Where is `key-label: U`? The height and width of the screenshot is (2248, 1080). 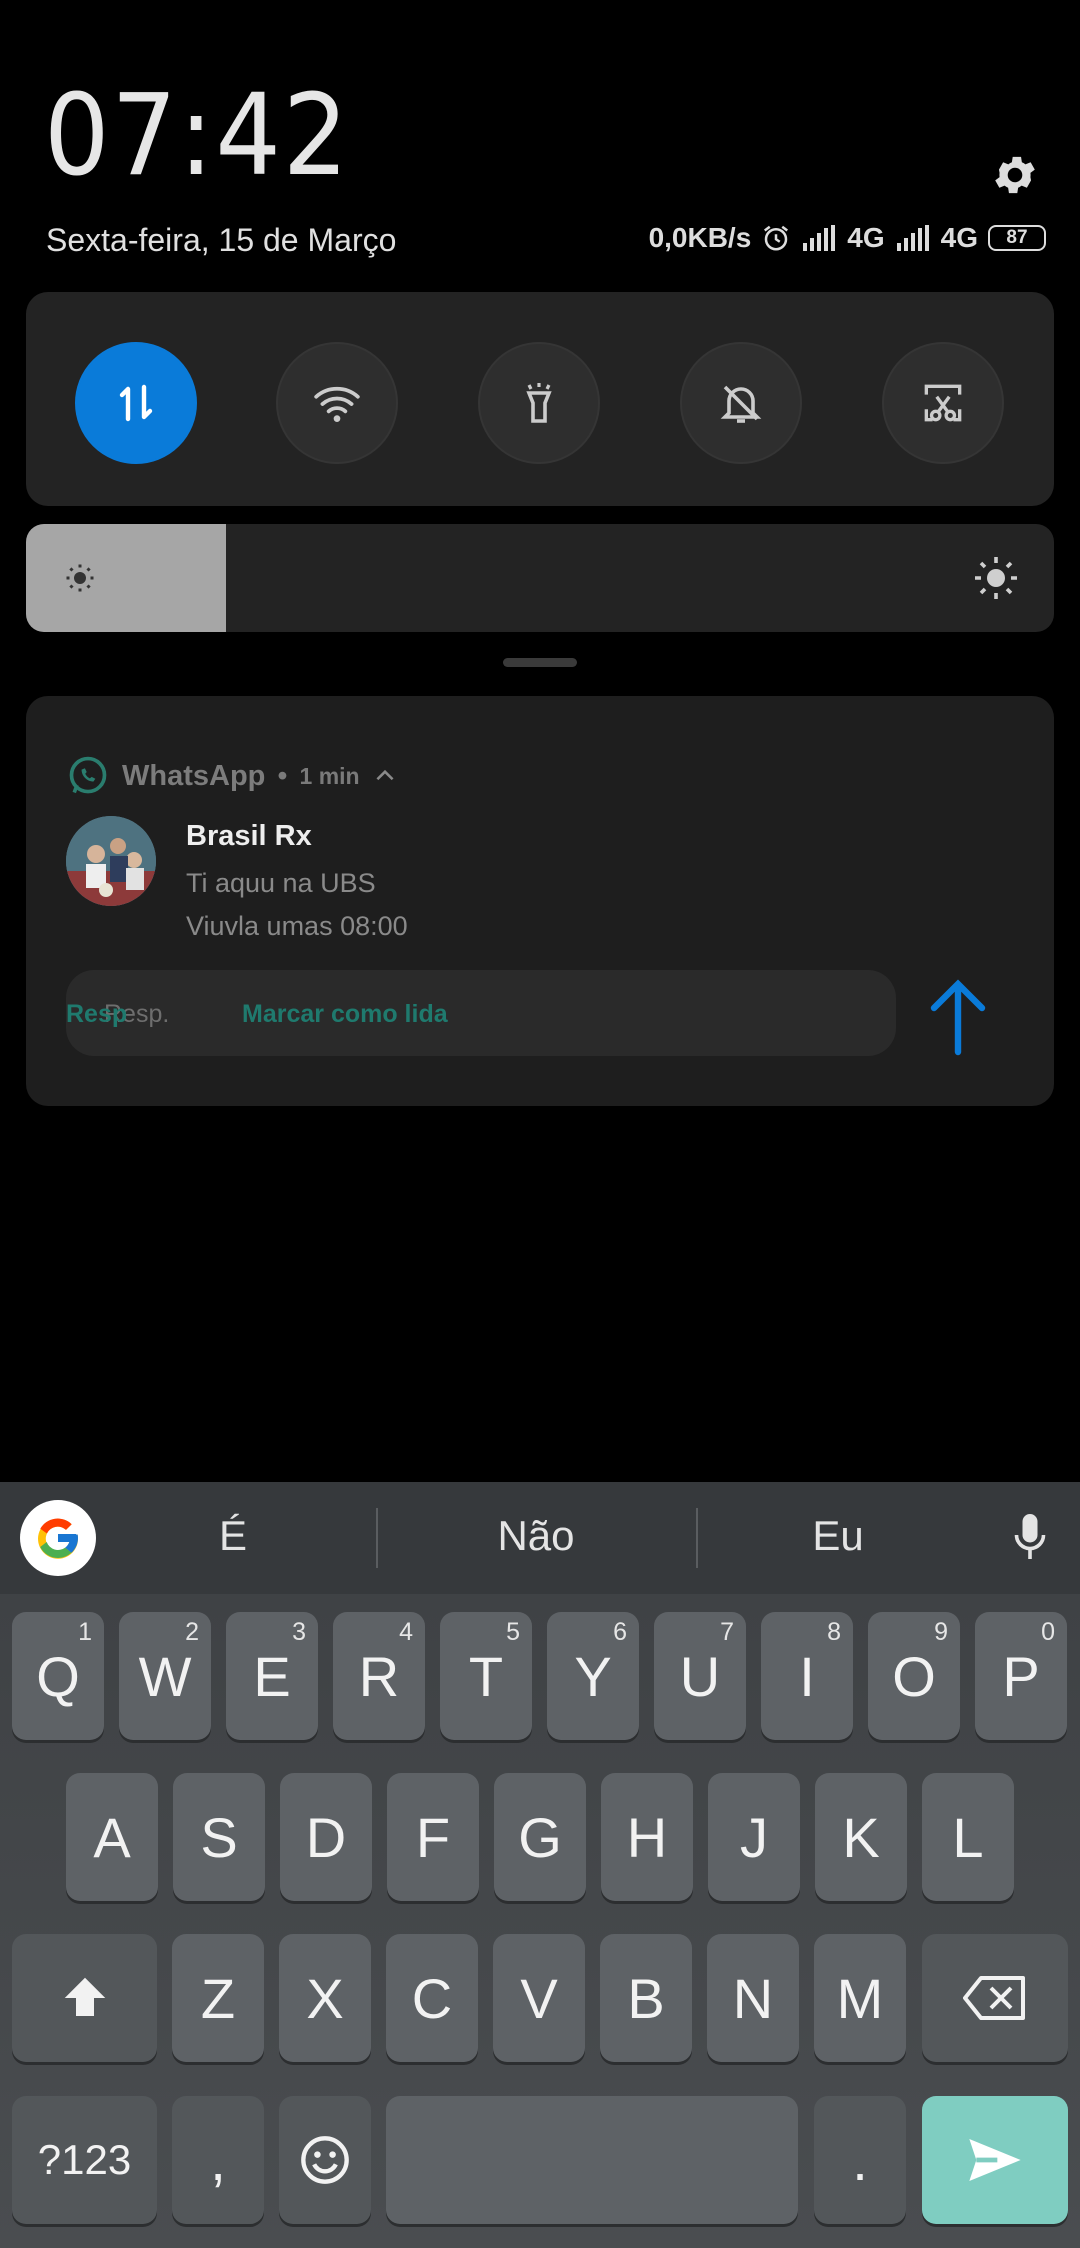
key-label: U is located at coordinates (700, 1676).